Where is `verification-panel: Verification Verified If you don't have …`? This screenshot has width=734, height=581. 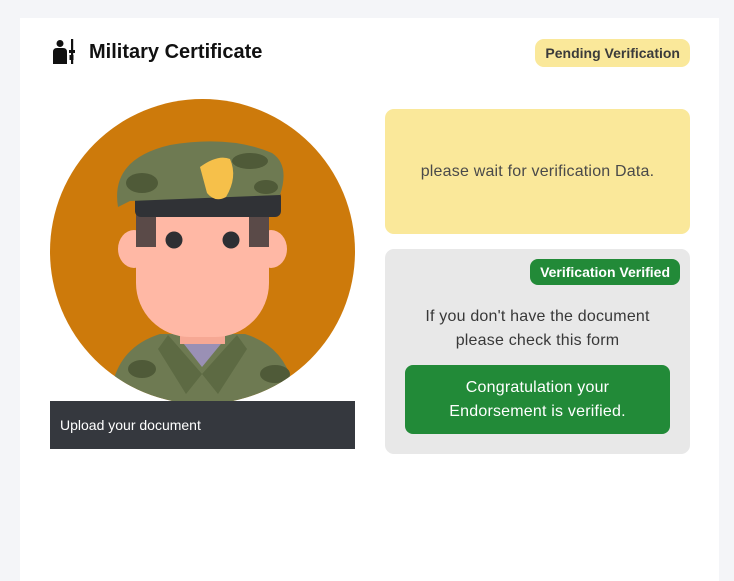
verification-panel: Verification Verified If you don't have … is located at coordinates (537, 351).